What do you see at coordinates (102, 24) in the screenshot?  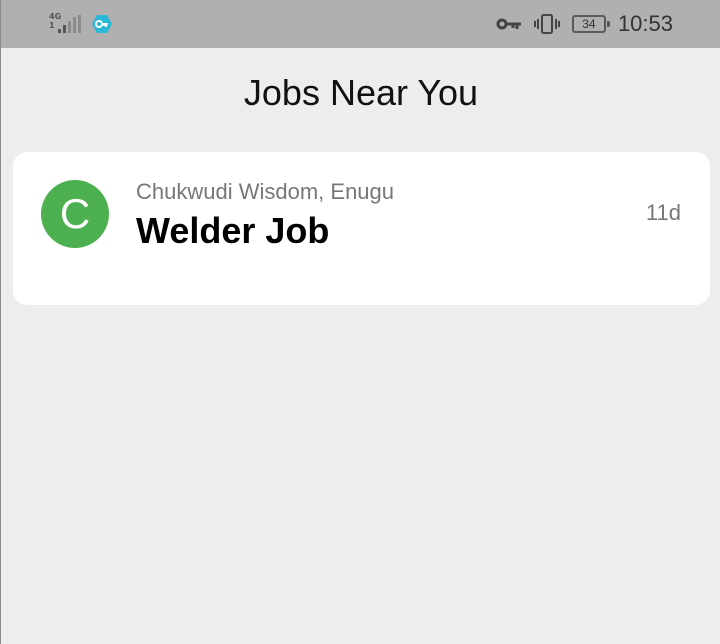 I see `vpn-icon` at bounding box center [102, 24].